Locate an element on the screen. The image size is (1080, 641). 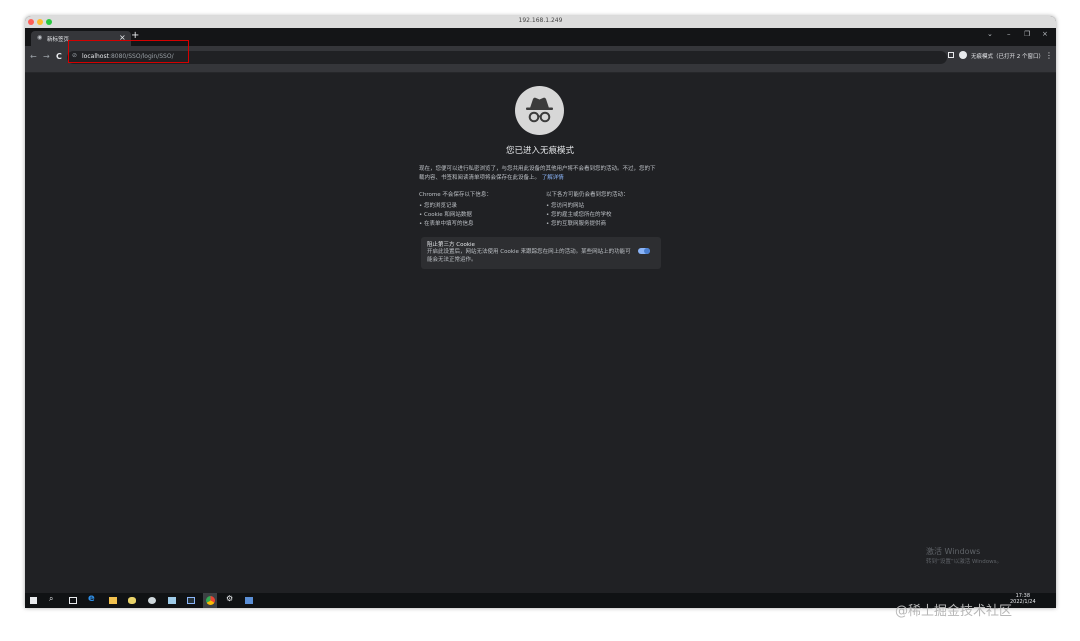
url-highlight-box is located at coordinates (128, 51).